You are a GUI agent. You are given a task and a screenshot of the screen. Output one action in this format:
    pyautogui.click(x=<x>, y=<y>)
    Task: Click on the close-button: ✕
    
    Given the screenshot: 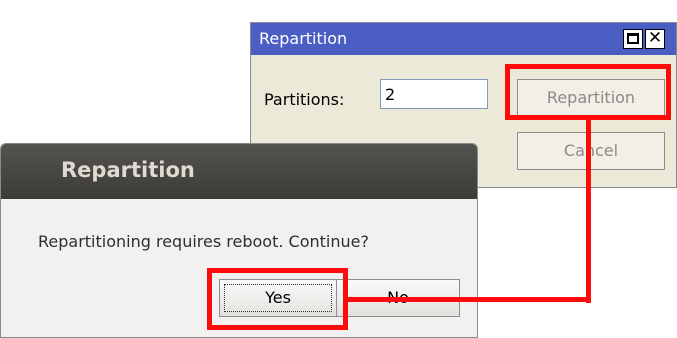 What is the action you would take?
    pyautogui.click(x=655, y=38)
    